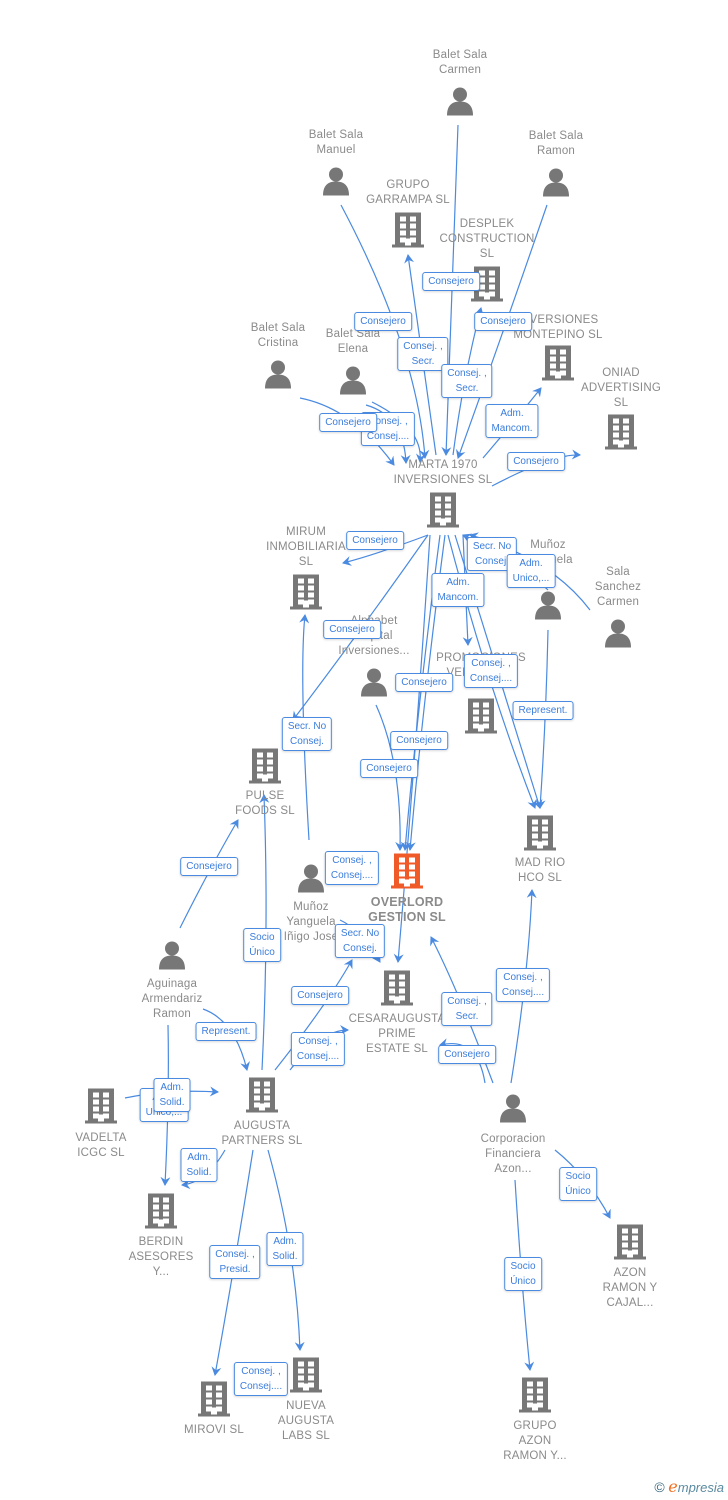 The width and height of the screenshot is (728, 1500). What do you see at coordinates (618, 587) in the screenshot?
I see `node-label-sala-sanchez-carmen: Sala Sanchez Carmen` at bounding box center [618, 587].